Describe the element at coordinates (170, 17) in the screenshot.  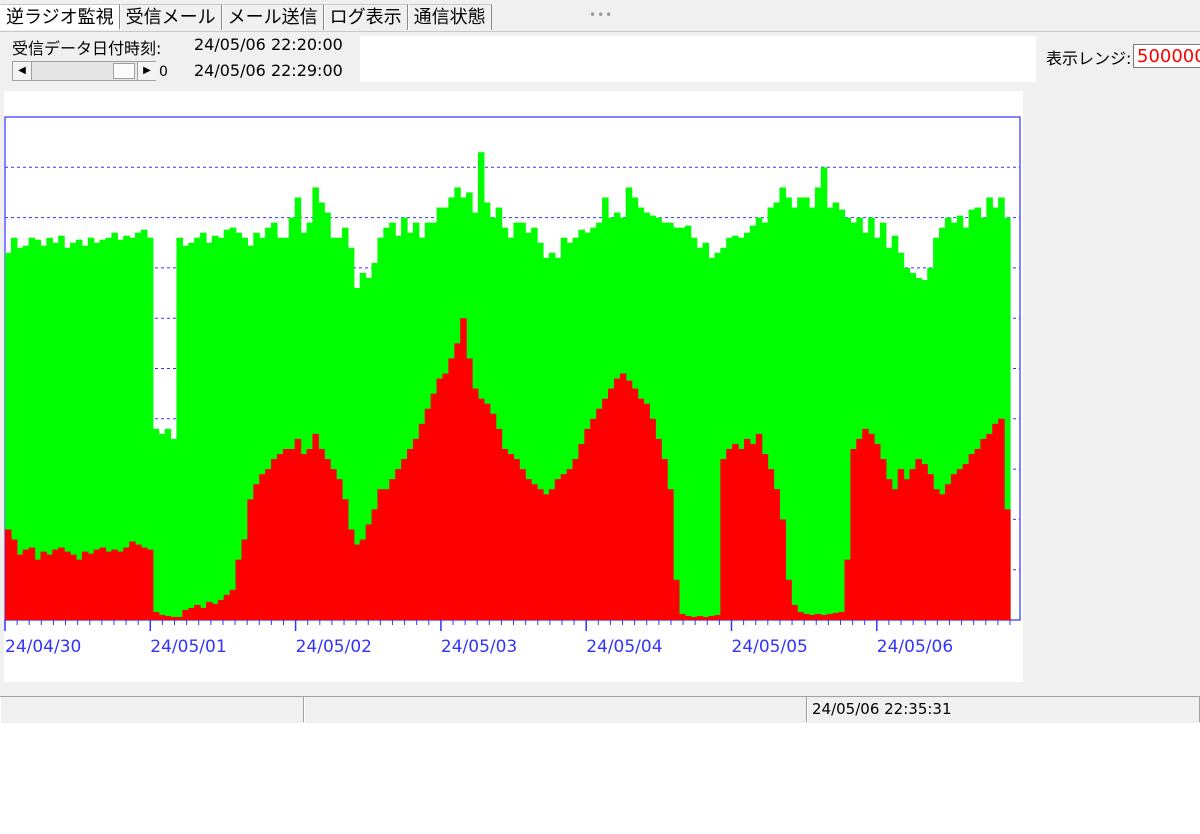
I see `tab-received-mail: 受信メール` at that location.